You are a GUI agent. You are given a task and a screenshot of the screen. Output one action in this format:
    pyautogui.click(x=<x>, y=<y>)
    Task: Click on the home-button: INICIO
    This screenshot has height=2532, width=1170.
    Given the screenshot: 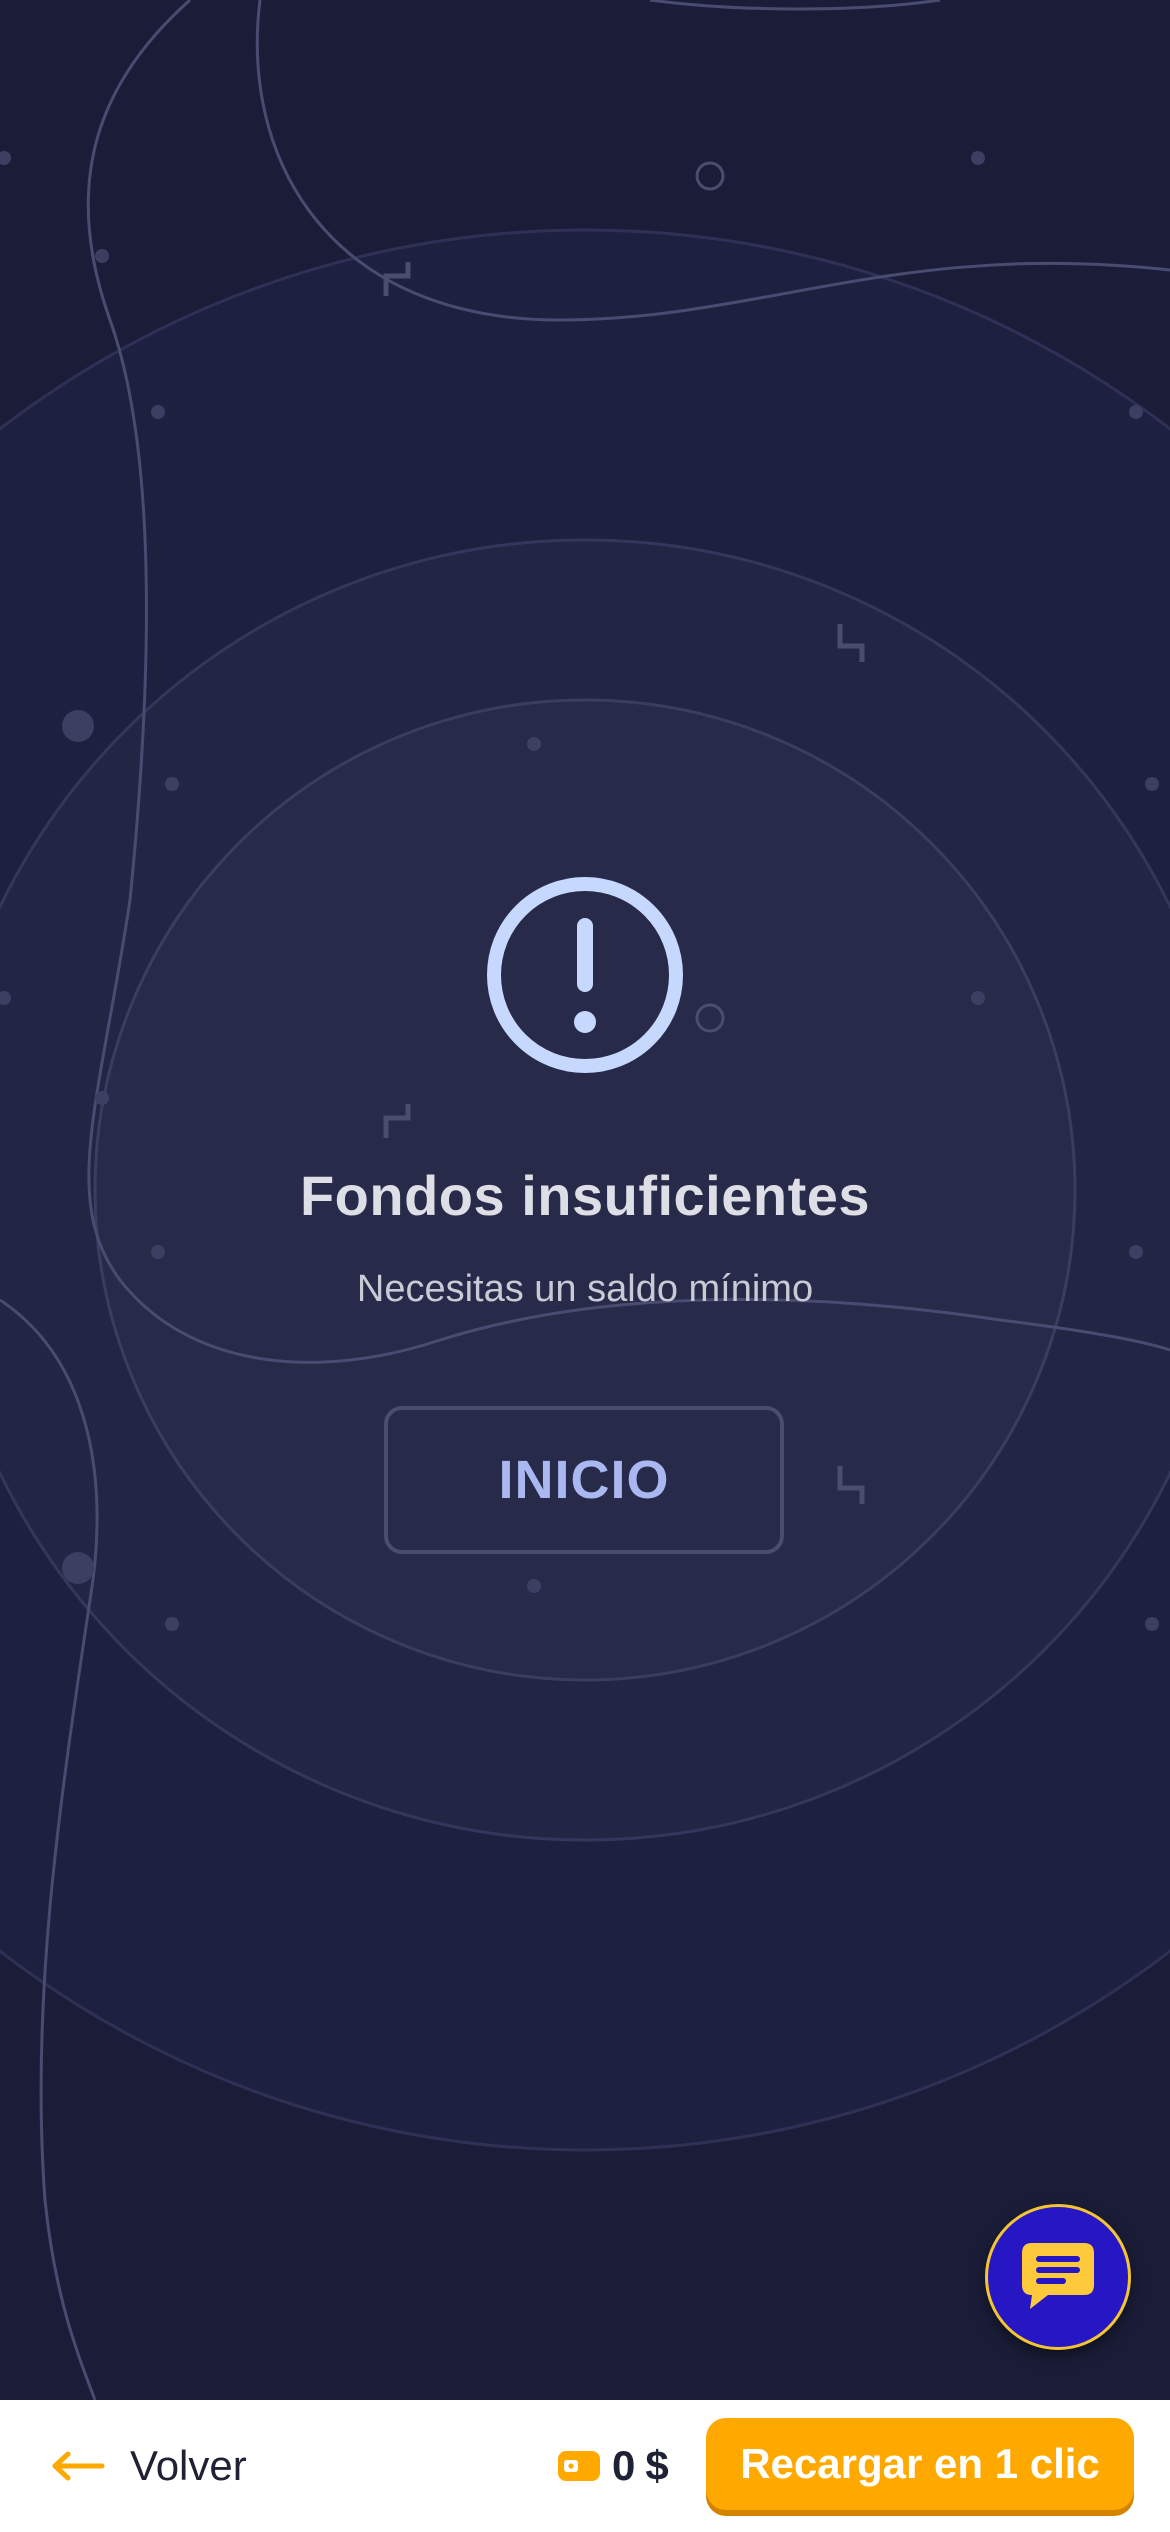 What is the action you would take?
    pyautogui.click(x=584, y=1480)
    